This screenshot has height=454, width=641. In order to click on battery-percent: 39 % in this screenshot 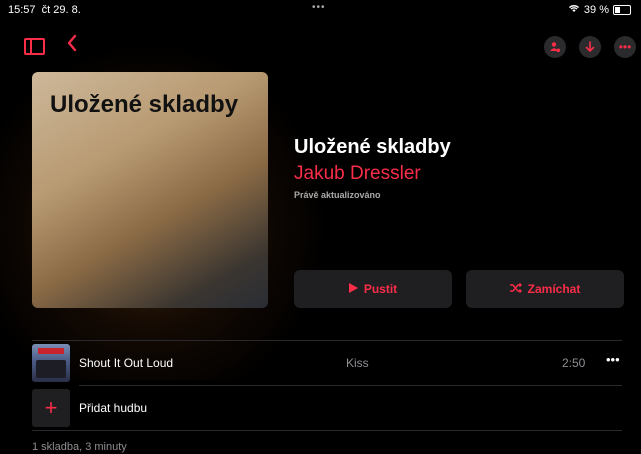, I will do `click(596, 10)`.